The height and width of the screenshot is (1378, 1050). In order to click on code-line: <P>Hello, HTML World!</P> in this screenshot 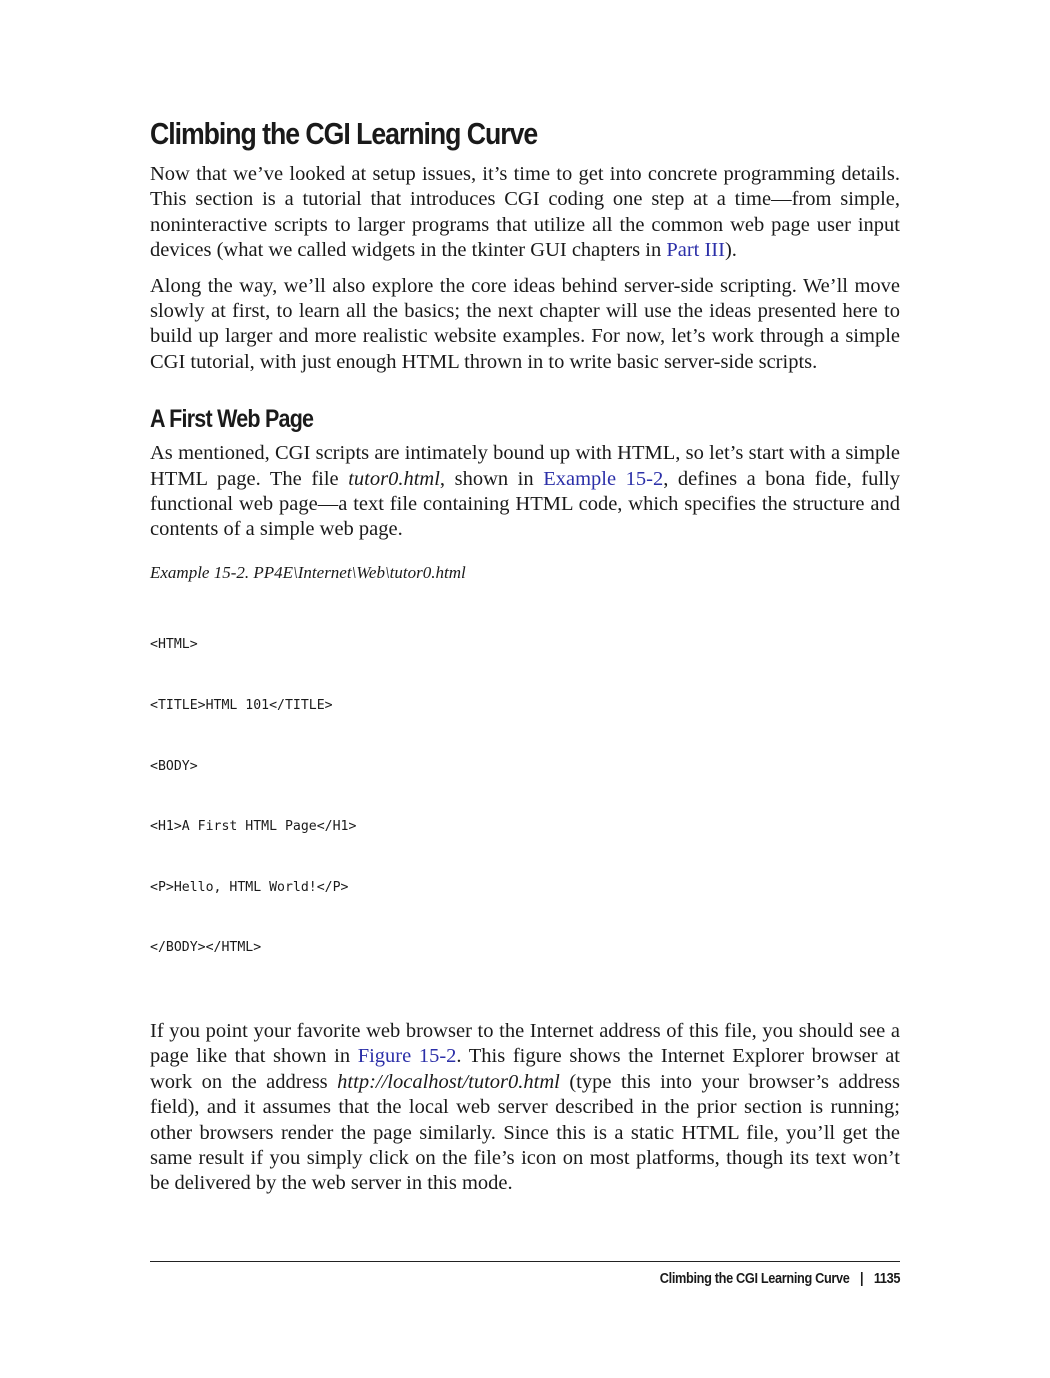, I will do `click(249, 887)`.